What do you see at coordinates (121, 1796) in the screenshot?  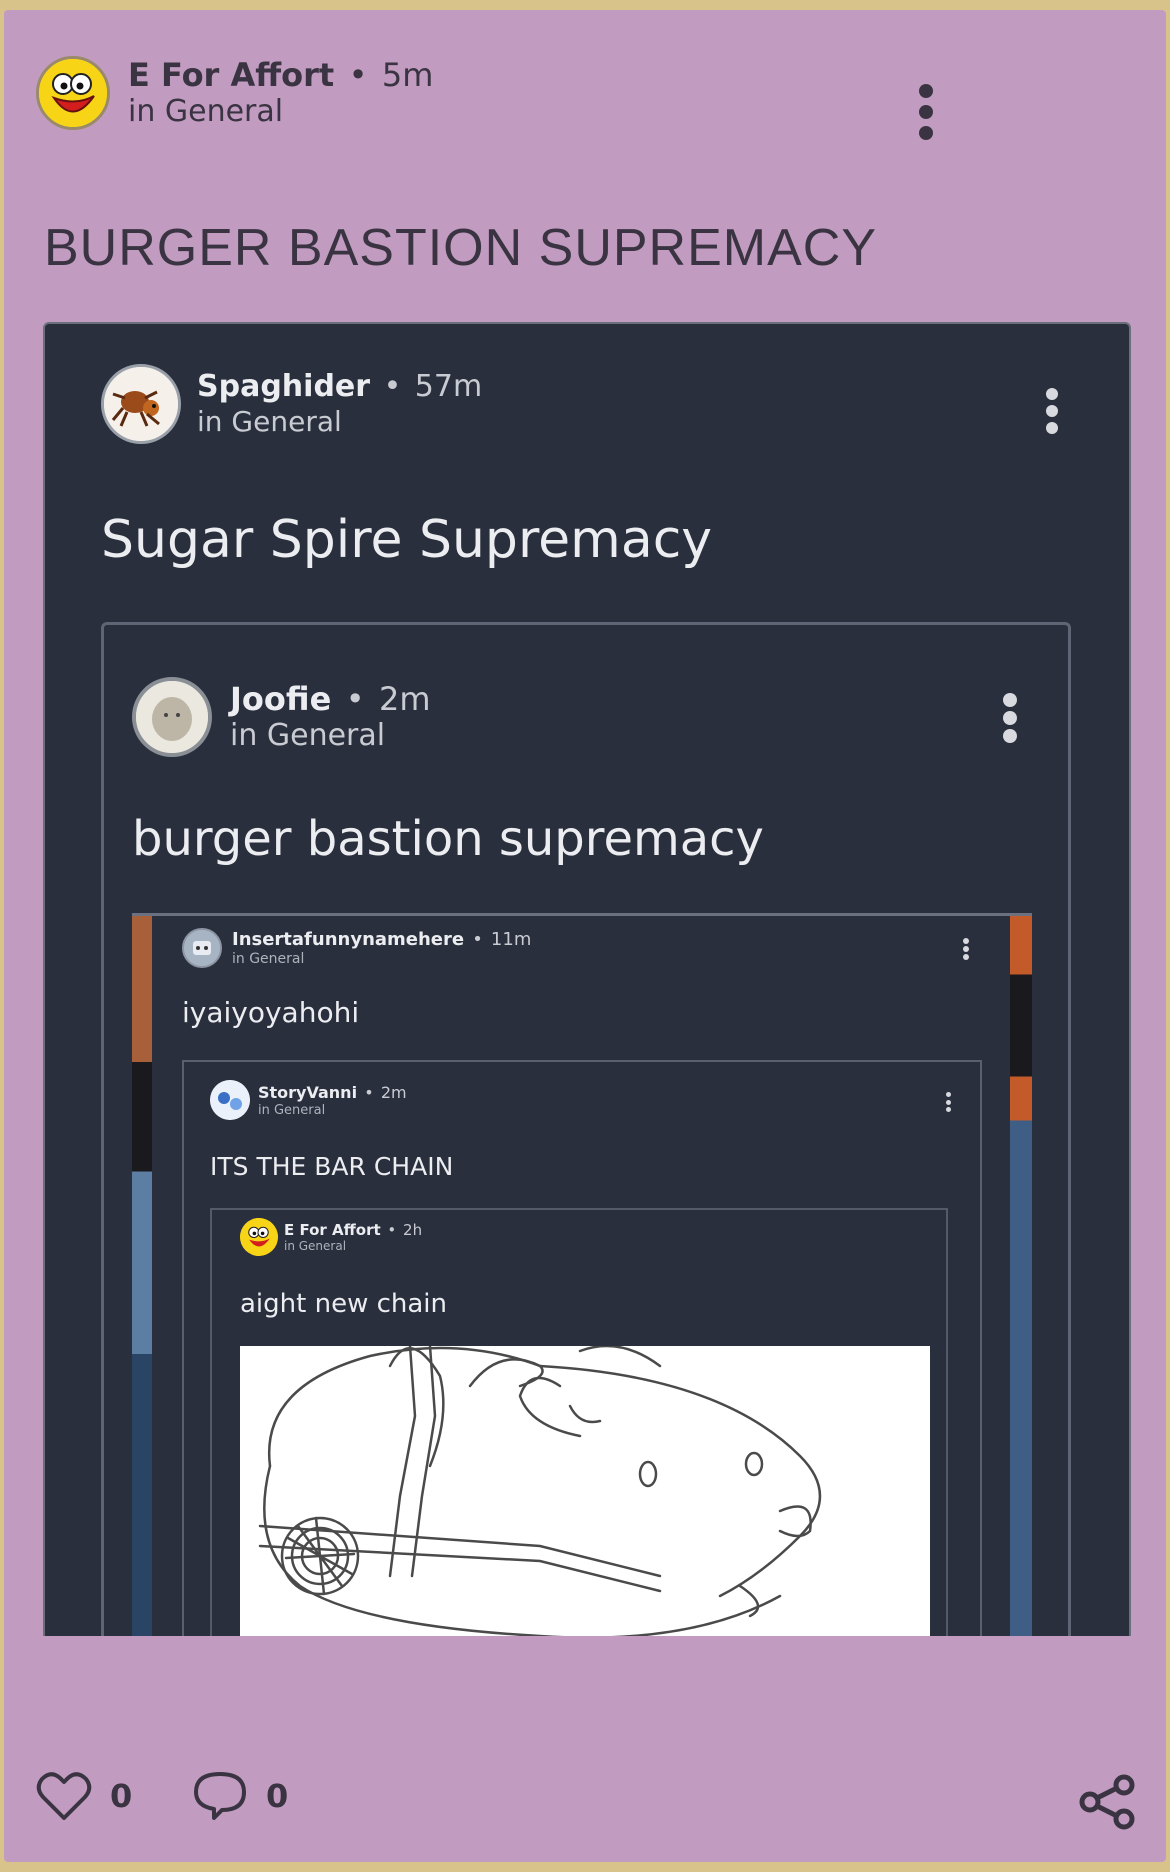 I see `like-count: 0` at bounding box center [121, 1796].